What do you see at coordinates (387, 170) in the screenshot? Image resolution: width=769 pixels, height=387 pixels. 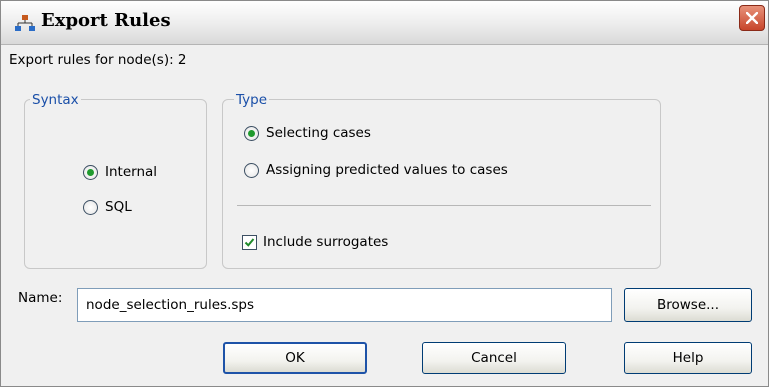 I see `type-assigning-values-label: Assigning predicted values to cases` at bounding box center [387, 170].